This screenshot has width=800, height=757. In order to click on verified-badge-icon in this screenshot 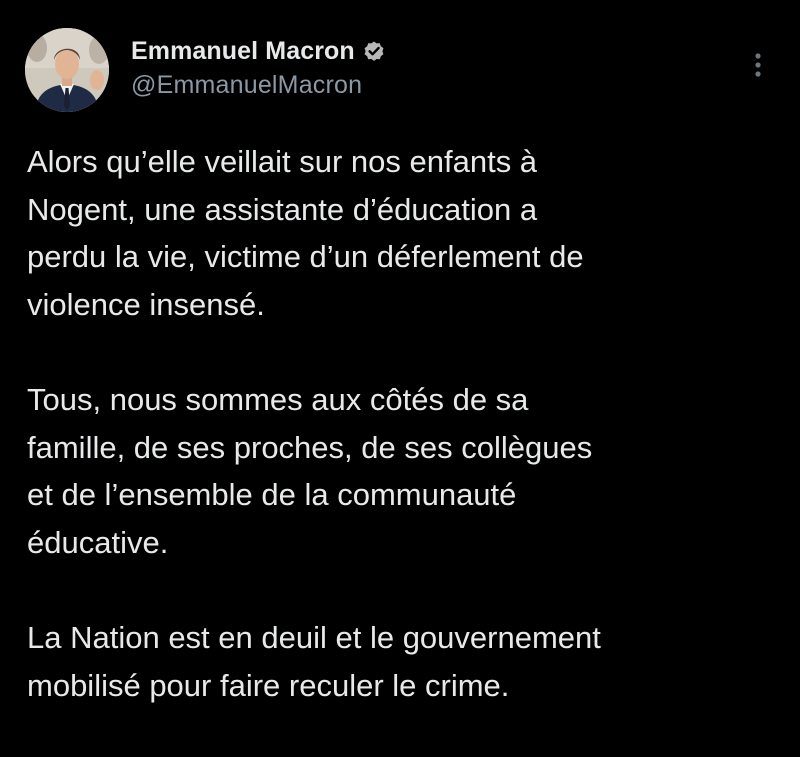, I will do `click(374, 51)`.